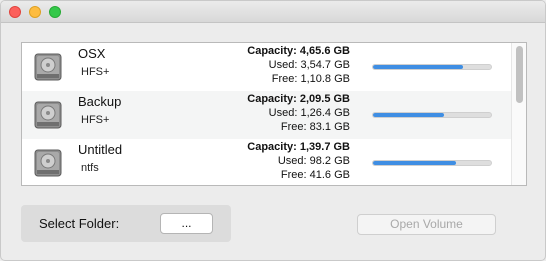 The height and width of the screenshot is (261, 546). Describe the element at coordinates (100, 149) in the screenshot. I see `volume-name: Untitled` at that location.